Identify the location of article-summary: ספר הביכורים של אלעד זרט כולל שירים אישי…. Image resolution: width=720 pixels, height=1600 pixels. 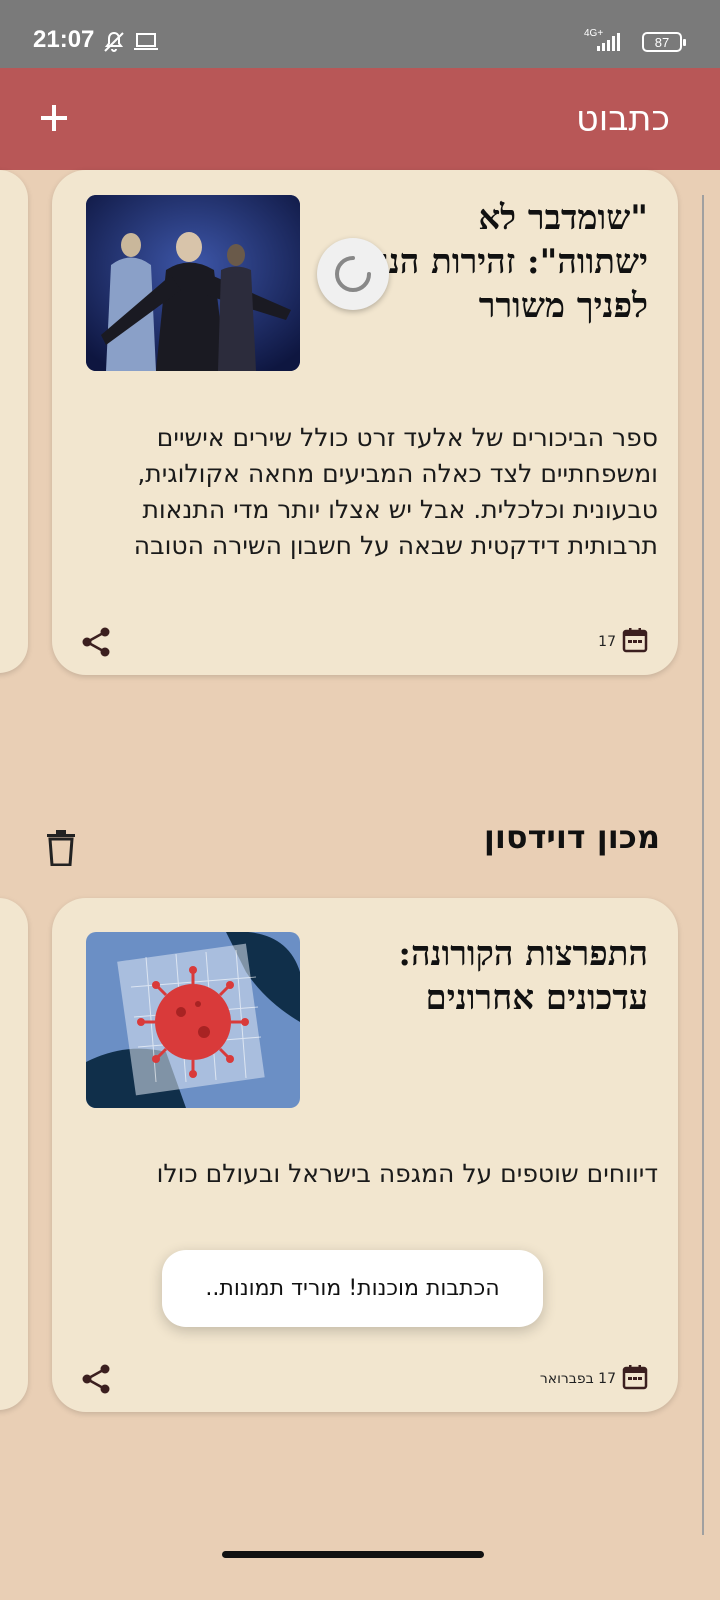
(395, 491).